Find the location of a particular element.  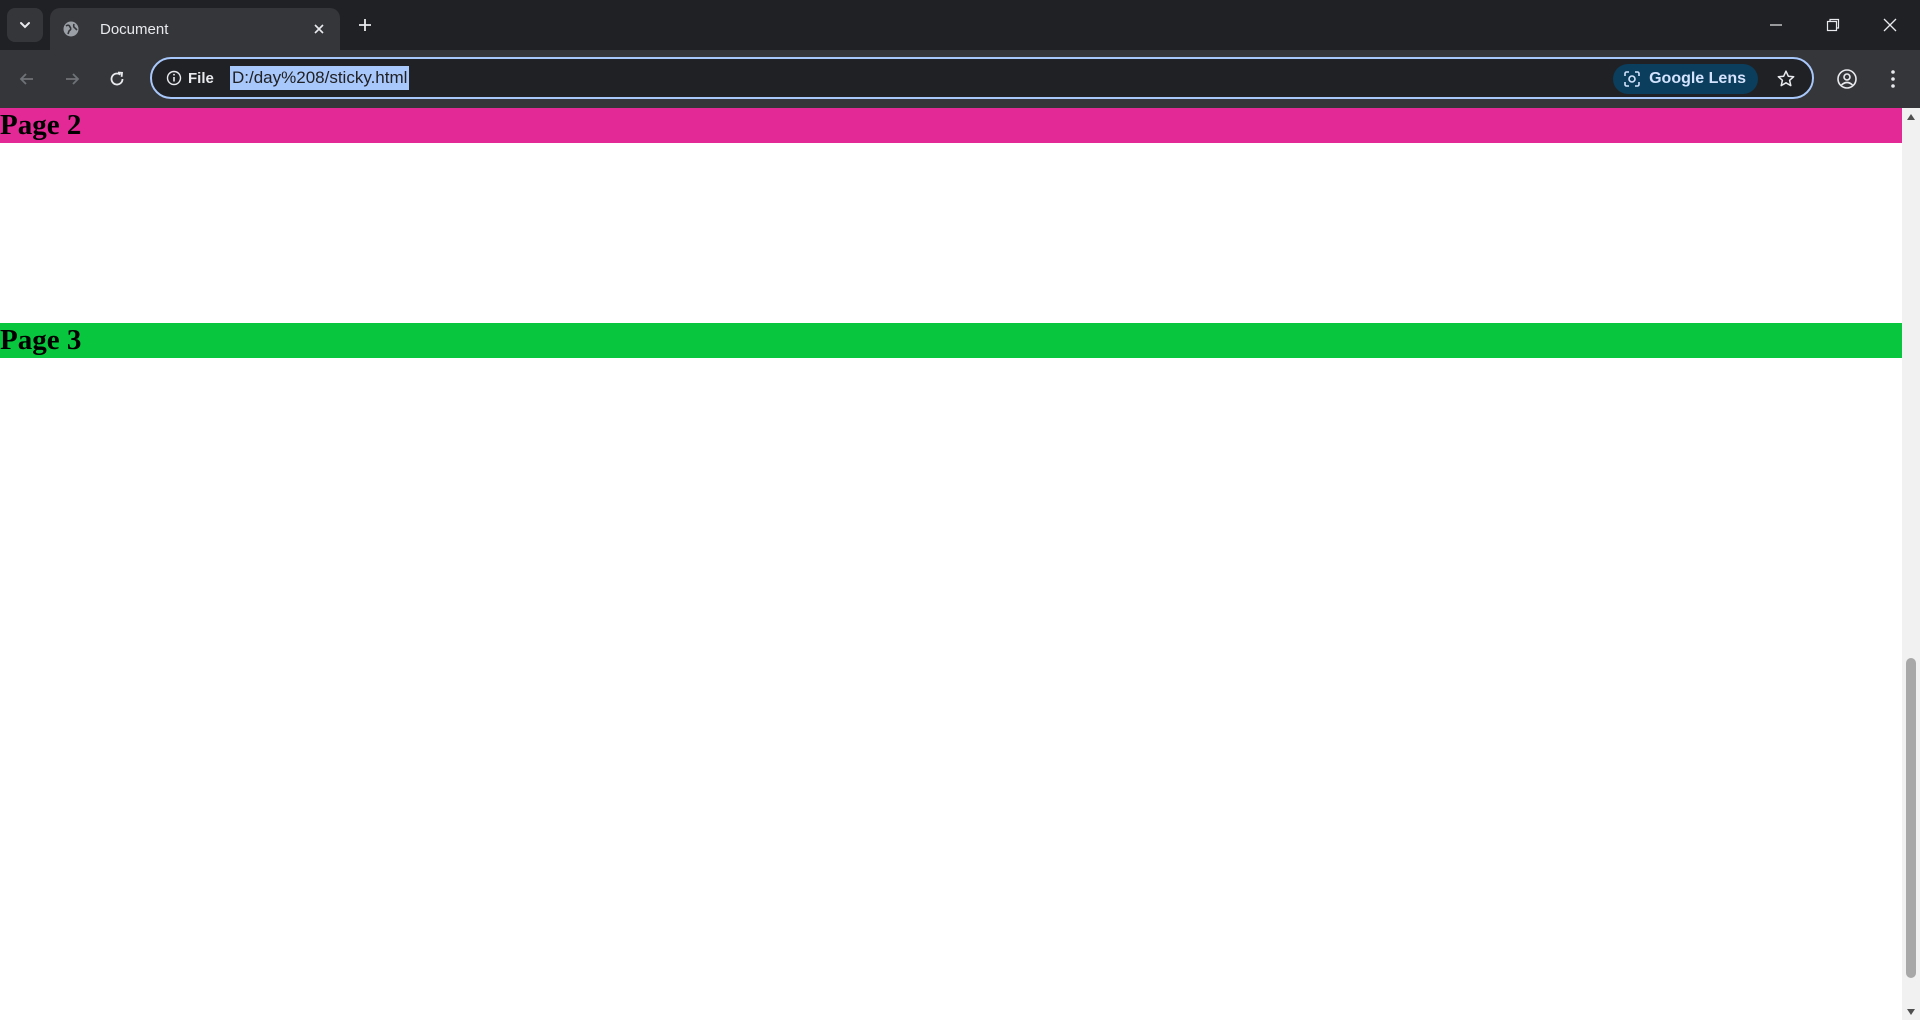

site-info-chip: File is located at coordinates (190, 78).